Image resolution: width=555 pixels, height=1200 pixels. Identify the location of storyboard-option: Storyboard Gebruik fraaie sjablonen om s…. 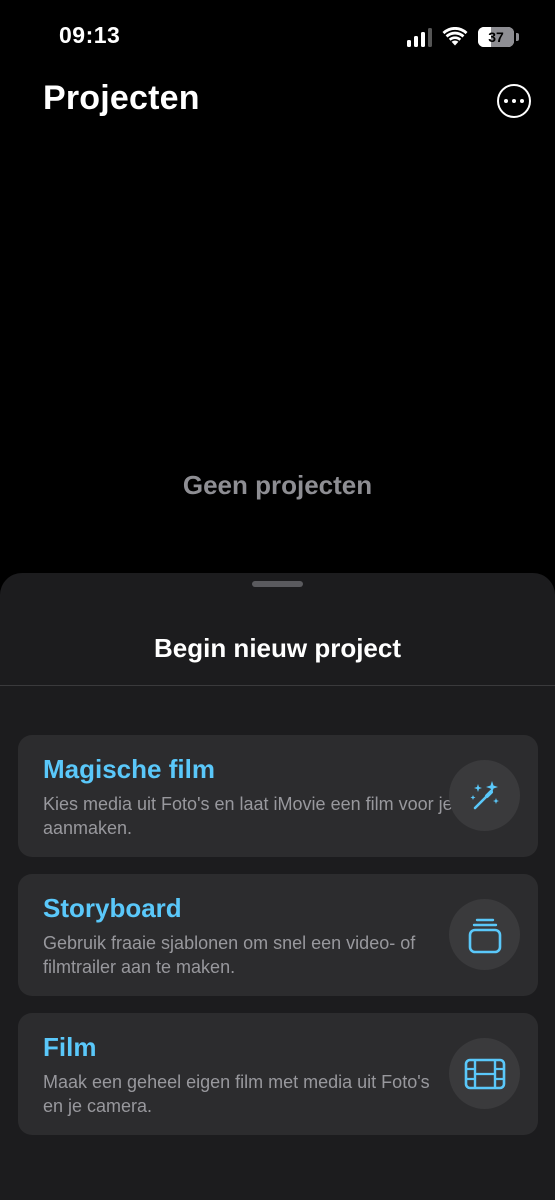
(278, 935).